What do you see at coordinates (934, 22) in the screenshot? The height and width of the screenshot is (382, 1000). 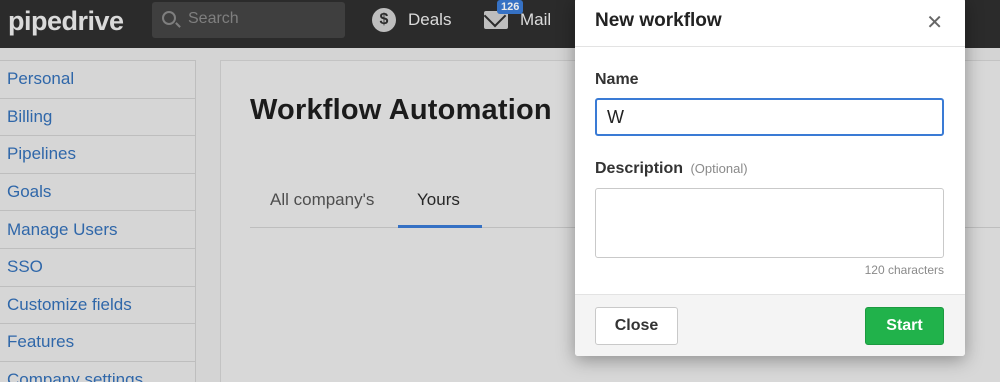 I see `close-icon: ✕` at bounding box center [934, 22].